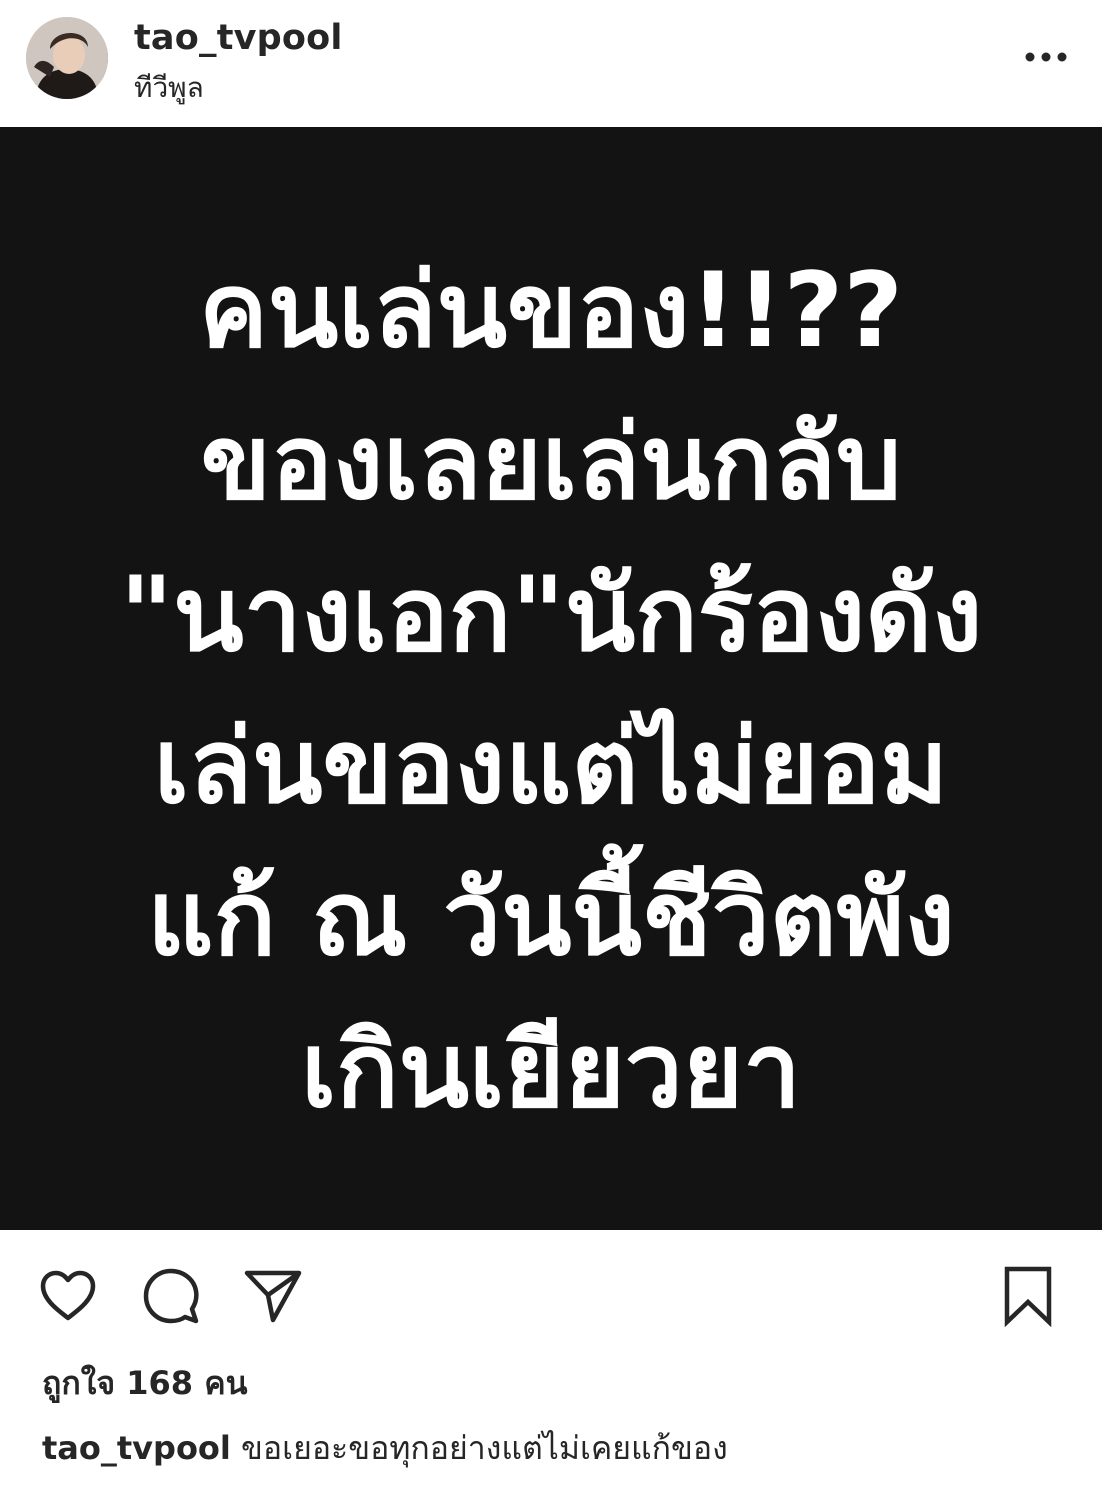 The width and height of the screenshot is (1102, 1486). Describe the element at coordinates (551, 463) in the screenshot. I see `post-image-line: ของเลยเล่นกลับ` at that location.